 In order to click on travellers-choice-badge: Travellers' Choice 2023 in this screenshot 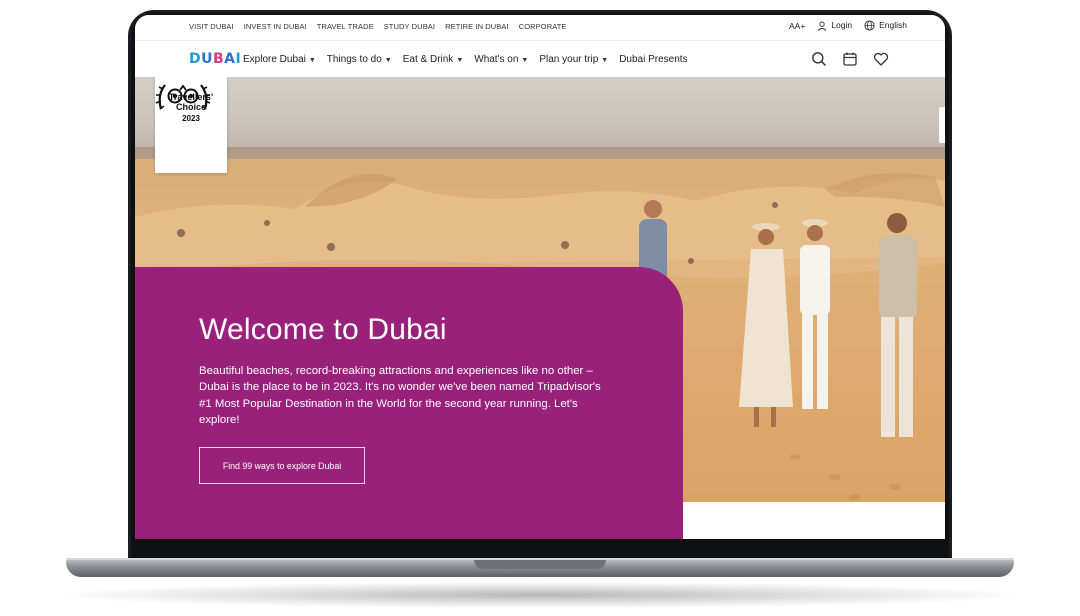, I will do `click(191, 125)`.